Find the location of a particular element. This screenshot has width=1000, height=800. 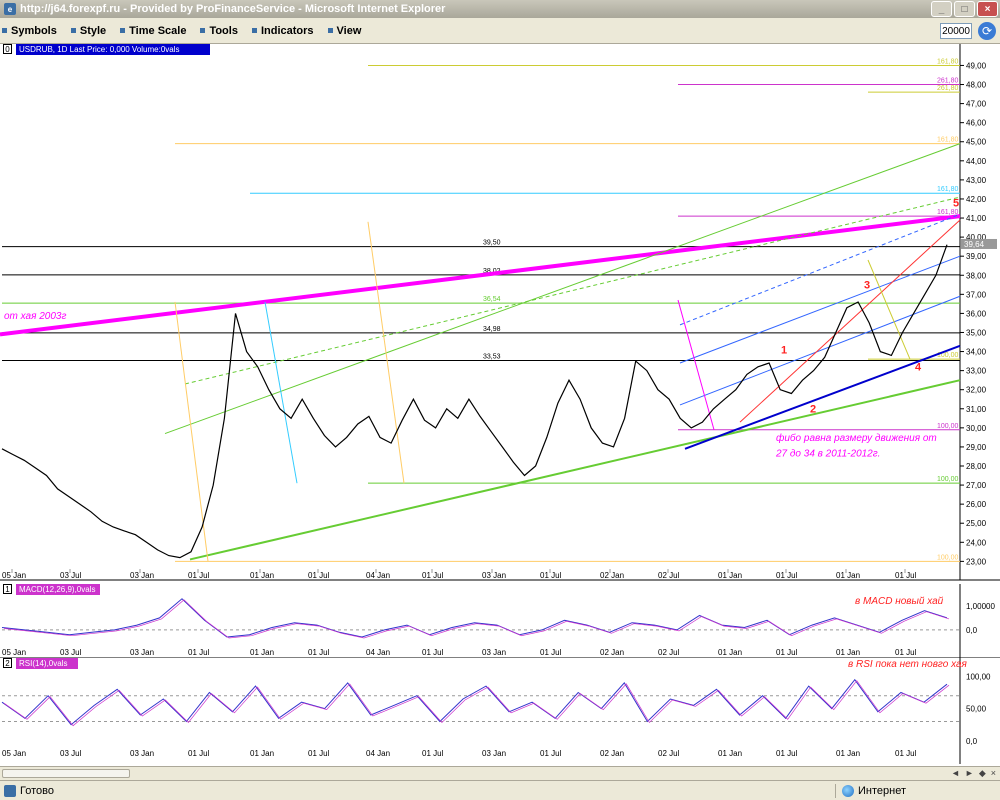

rsi-pane-header: RSI(14),0vals is located at coordinates (47, 663).